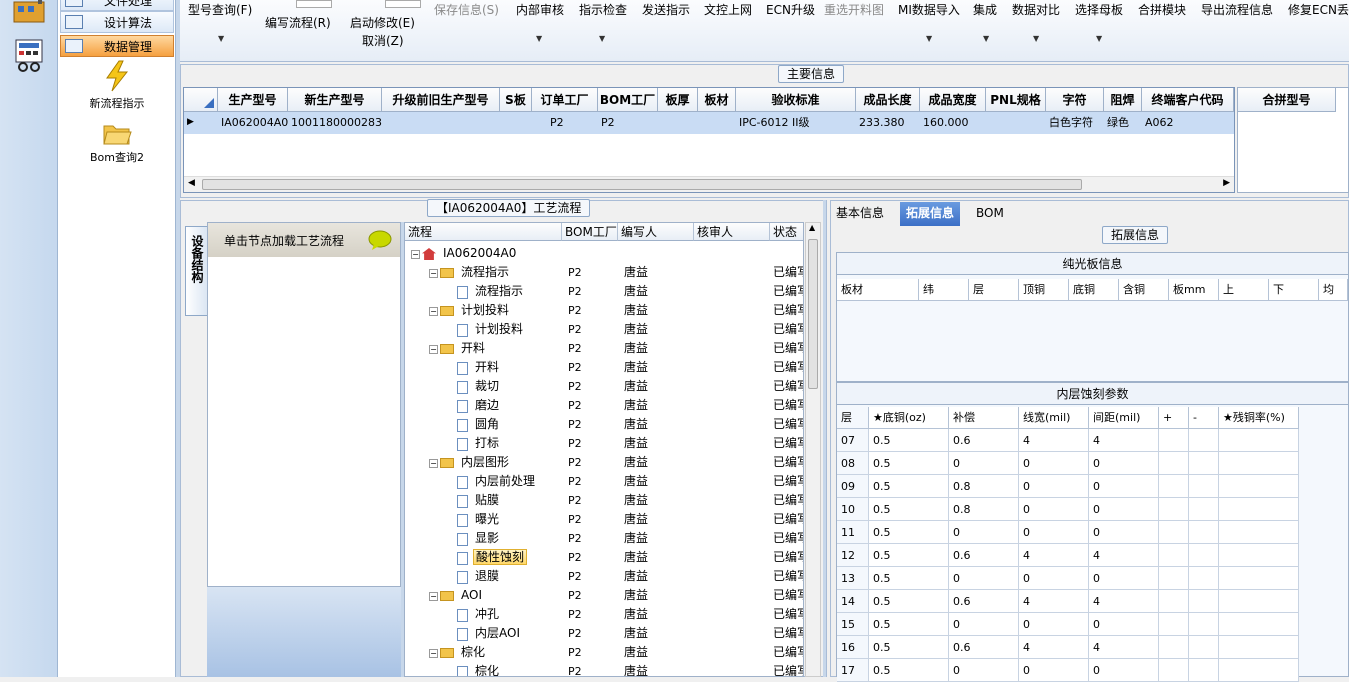 The width and height of the screenshot is (1349, 682). Describe the element at coordinates (853, 647) in the screenshot. I see `etch-cell: 16` at that location.